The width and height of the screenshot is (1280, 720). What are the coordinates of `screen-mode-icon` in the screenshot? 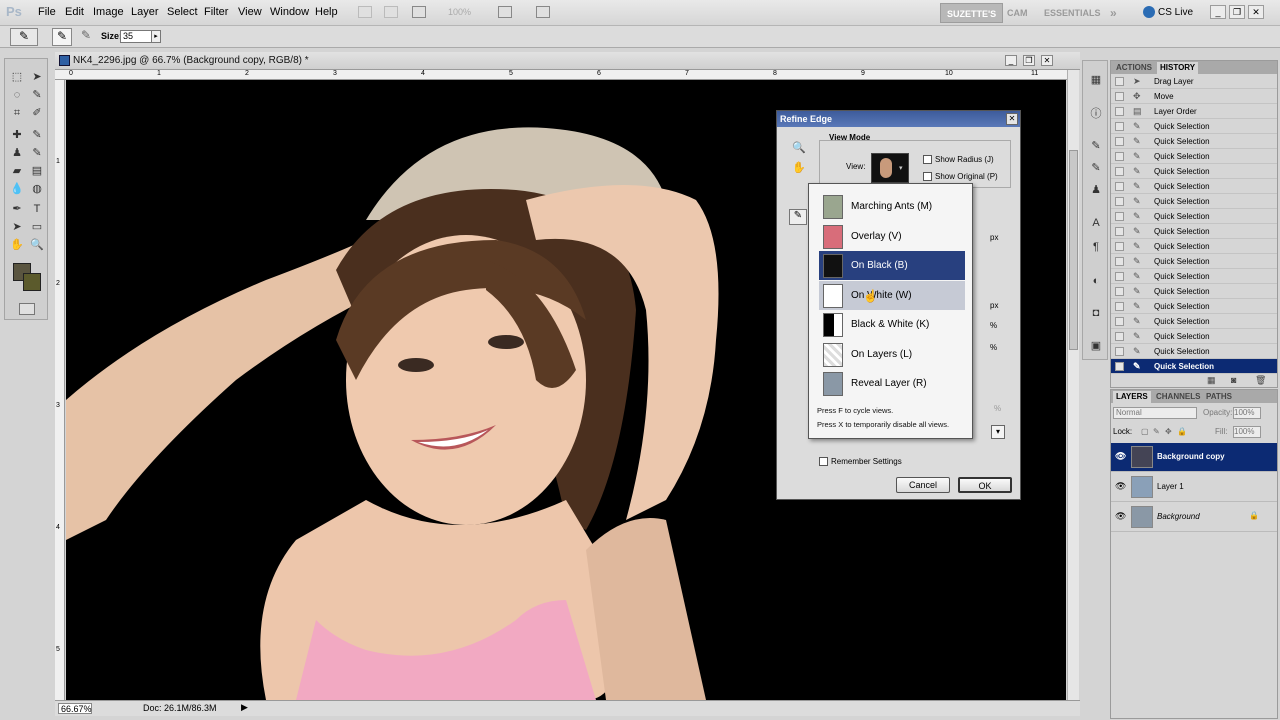 It's located at (543, 12).